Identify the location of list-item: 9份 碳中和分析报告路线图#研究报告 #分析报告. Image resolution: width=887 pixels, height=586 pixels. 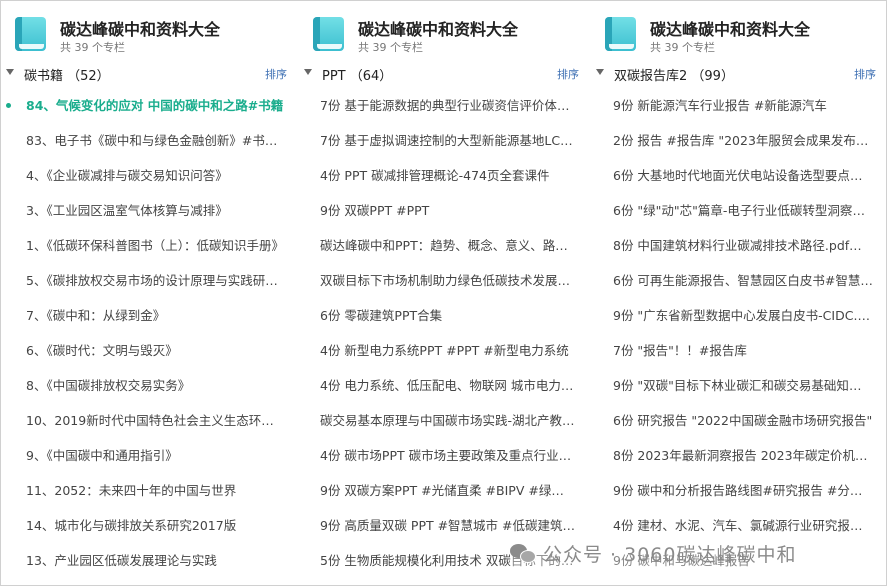
(738, 490).